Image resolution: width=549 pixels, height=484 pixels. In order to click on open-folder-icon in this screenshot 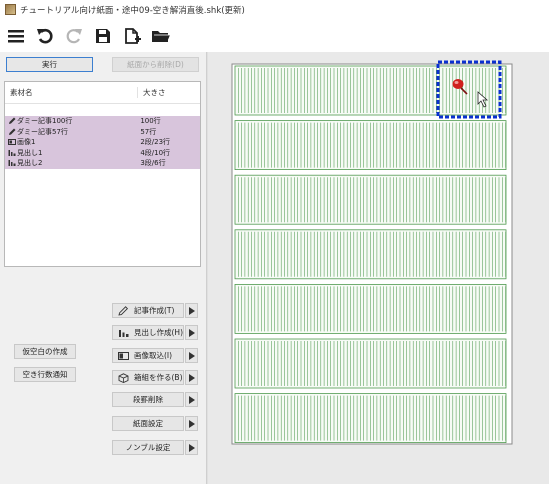, I will do `click(161, 36)`.